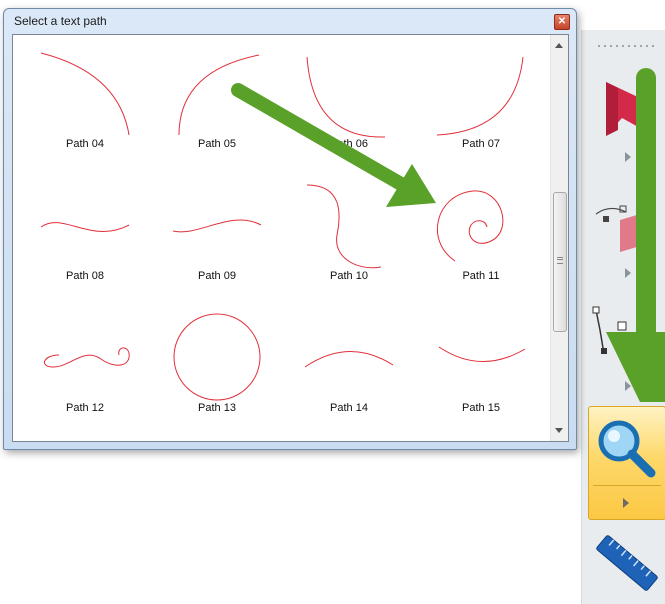 The width and height of the screenshot is (665, 604). I want to click on scroll-down-icon, so click(559, 430).